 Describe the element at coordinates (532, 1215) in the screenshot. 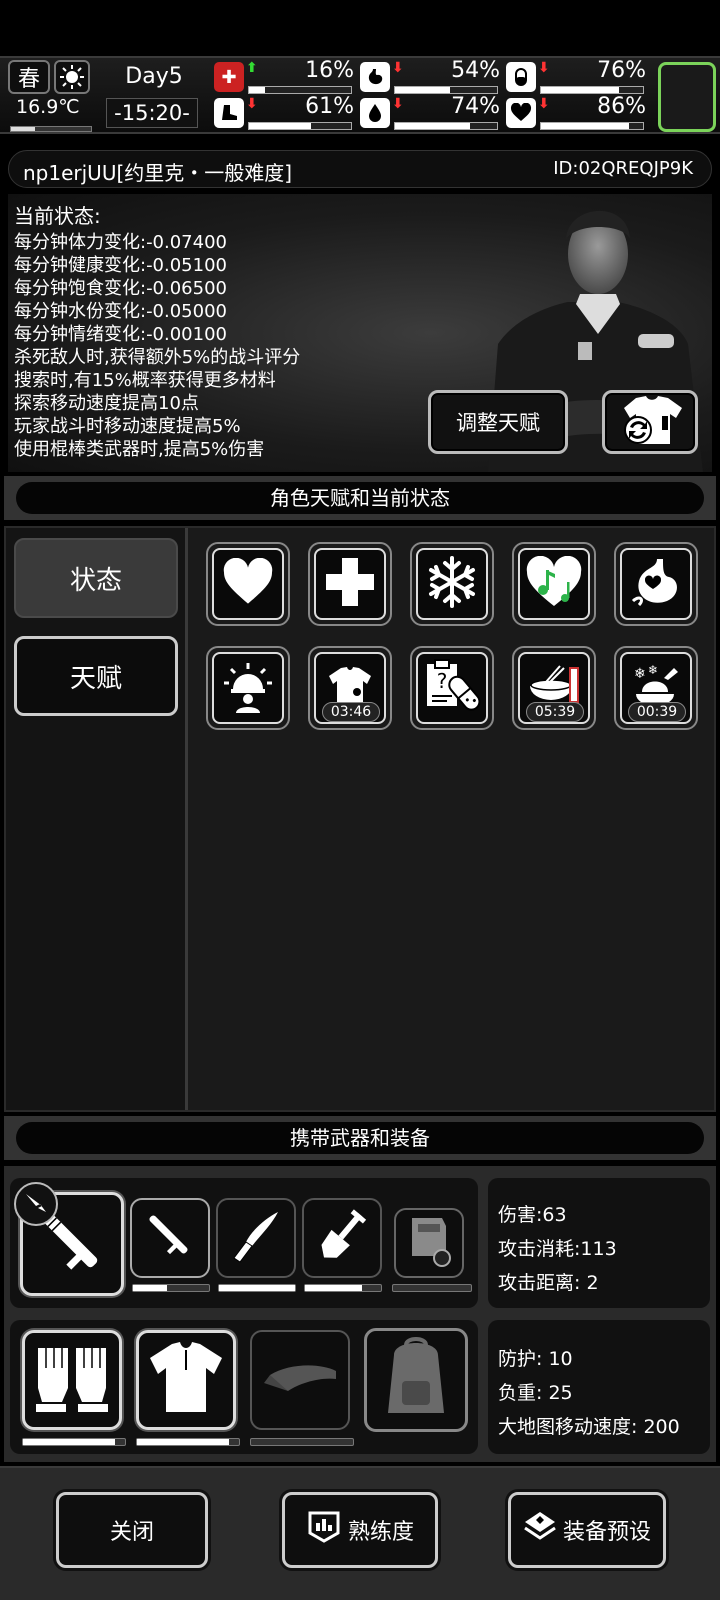

I see `damage-stat: 伤害:63` at that location.